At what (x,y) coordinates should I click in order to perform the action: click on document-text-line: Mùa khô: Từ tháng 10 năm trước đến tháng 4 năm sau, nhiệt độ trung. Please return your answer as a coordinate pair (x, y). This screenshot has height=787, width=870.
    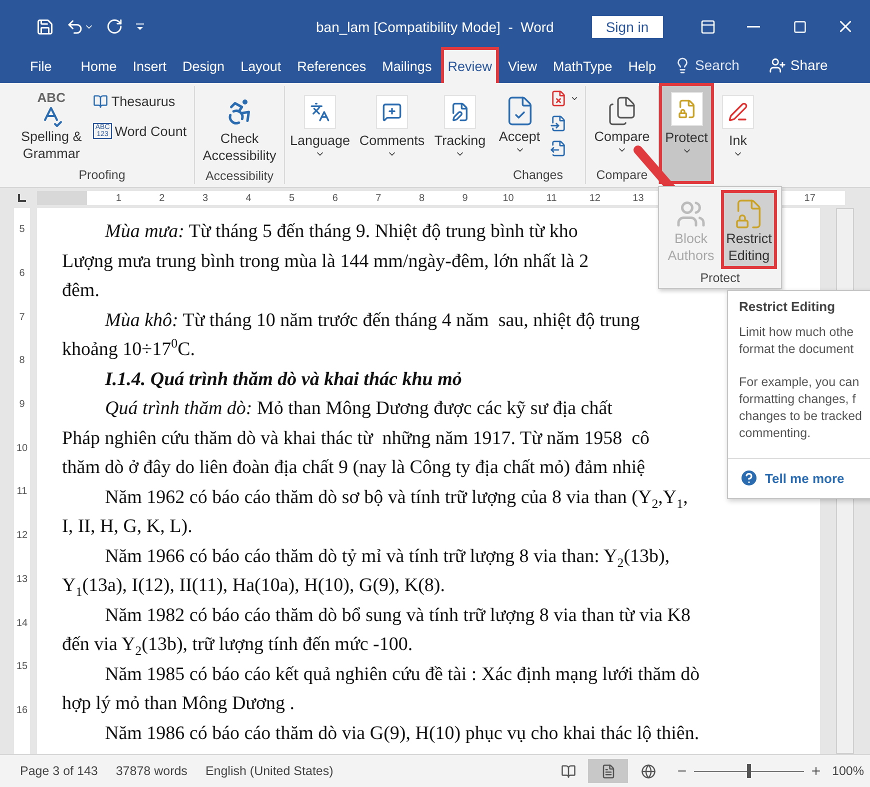
    Looking at the image, I should click on (372, 320).